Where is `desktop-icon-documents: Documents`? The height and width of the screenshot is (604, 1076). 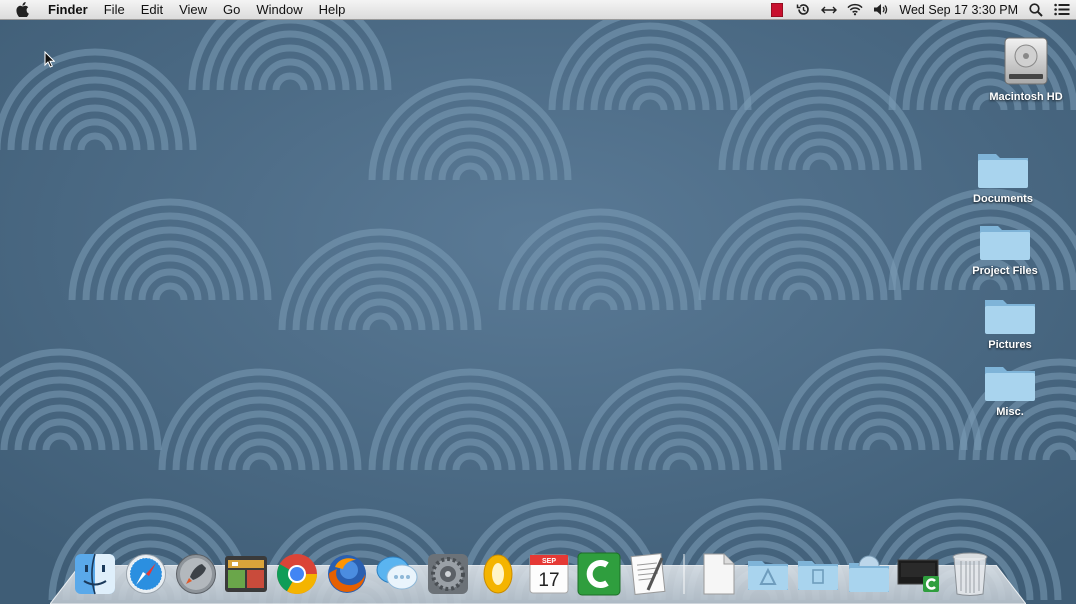
desktop-icon-documents: Documents is located at coordinates (1003, 175).